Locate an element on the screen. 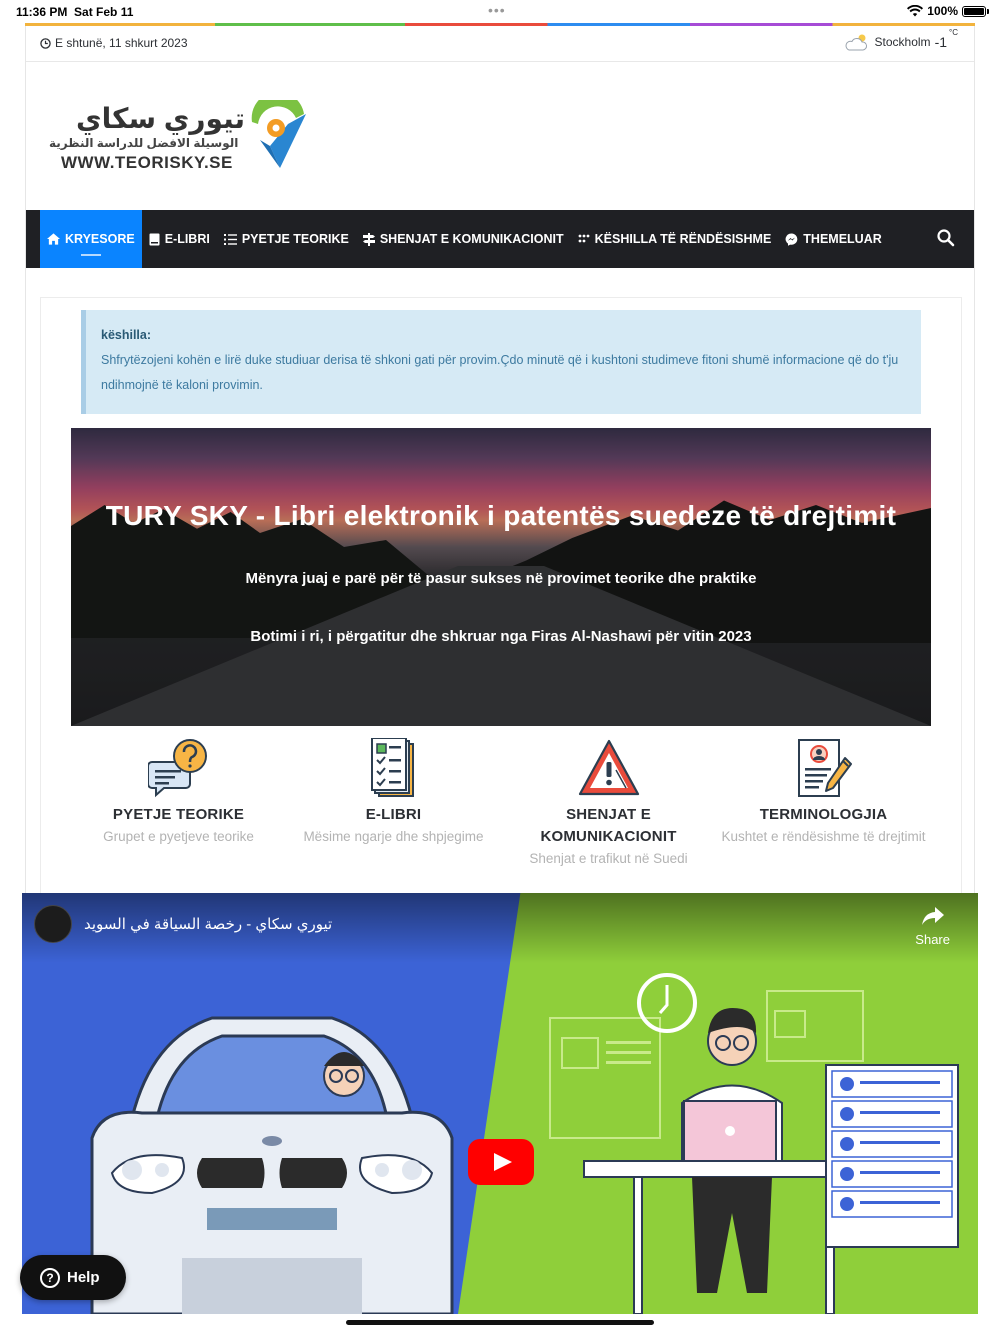  feature-pyetje-teorike: PYETJE TEORIKE Grupet e pyetjeve teorike is located at coordinates (178, 792).